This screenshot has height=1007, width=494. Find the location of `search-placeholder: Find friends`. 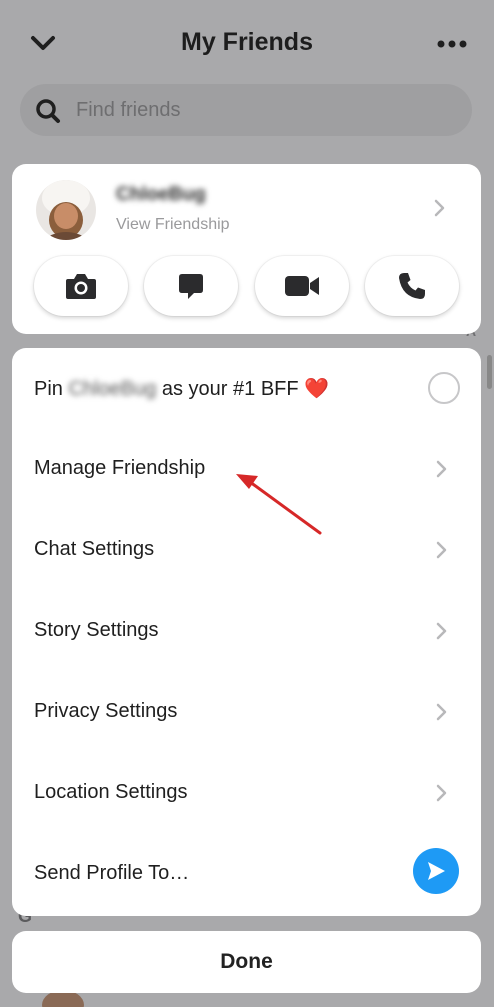

search-placeholder: Find friends is located at coordinates (128, 110).